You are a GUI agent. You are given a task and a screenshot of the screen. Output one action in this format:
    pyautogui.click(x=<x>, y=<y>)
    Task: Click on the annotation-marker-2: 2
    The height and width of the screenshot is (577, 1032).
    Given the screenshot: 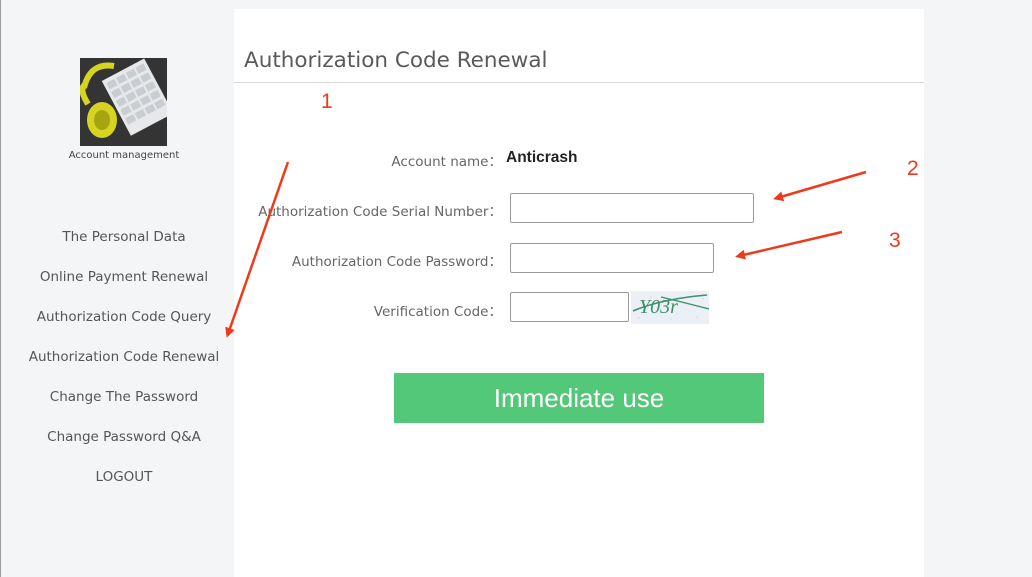 What is the action you would take?
    pyautogui.click(x=913, y=168)
    